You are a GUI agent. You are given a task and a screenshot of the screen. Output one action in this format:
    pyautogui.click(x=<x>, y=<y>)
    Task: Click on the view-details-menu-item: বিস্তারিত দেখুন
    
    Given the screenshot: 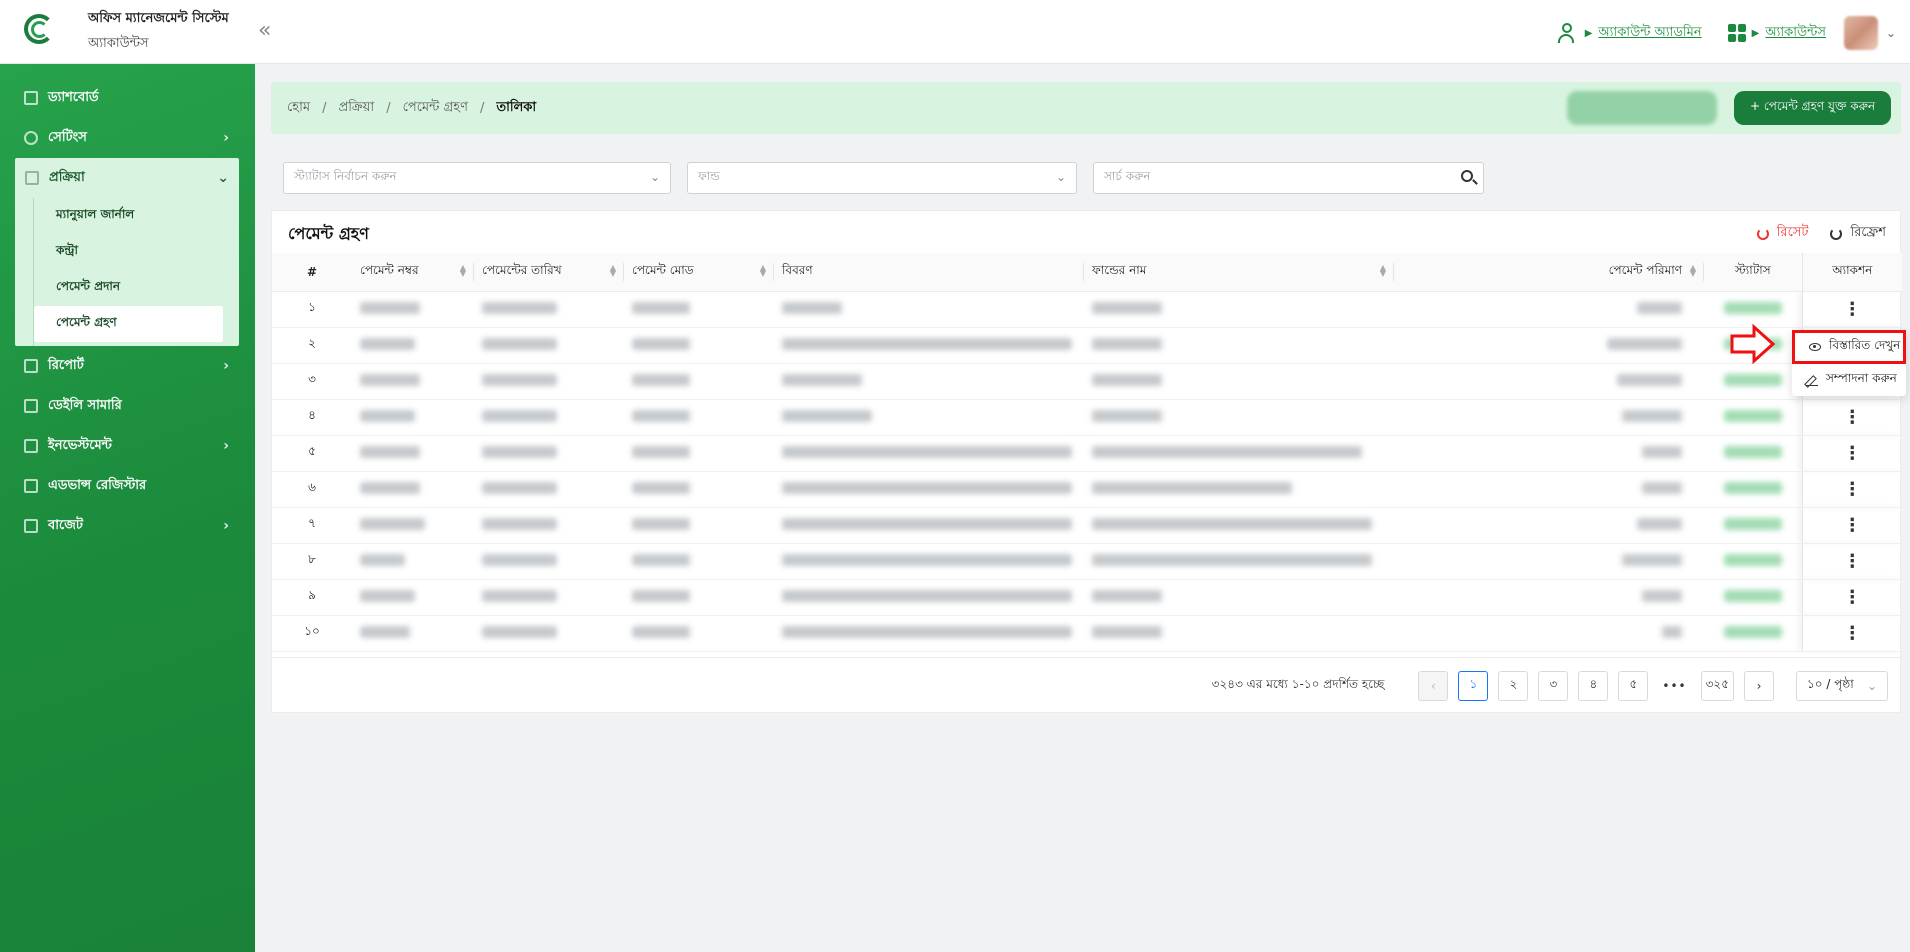 What is the action you would take?
    pyautogui.click(x=1849, y=347)
    